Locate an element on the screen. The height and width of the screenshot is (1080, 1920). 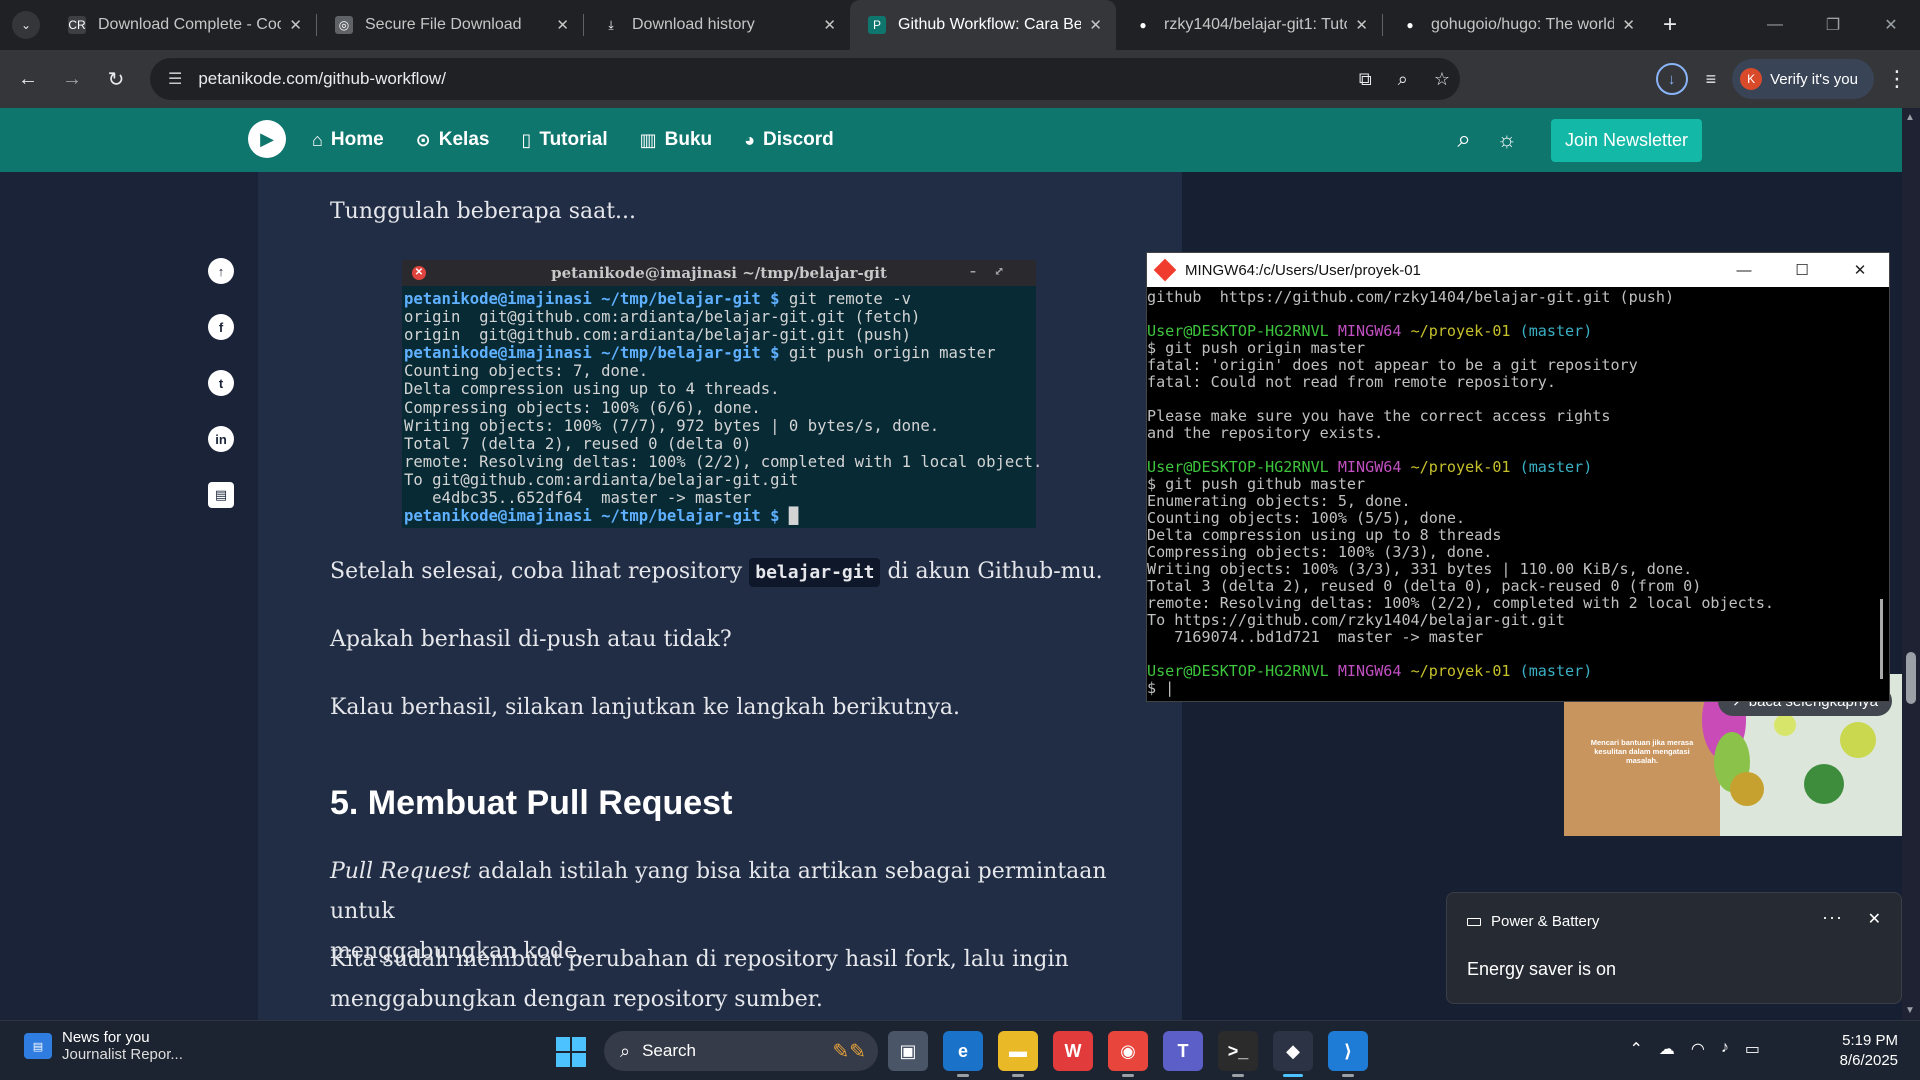
taskbar-search: ⌕ Search ✎✎ is located at coordinates (741, 1051).